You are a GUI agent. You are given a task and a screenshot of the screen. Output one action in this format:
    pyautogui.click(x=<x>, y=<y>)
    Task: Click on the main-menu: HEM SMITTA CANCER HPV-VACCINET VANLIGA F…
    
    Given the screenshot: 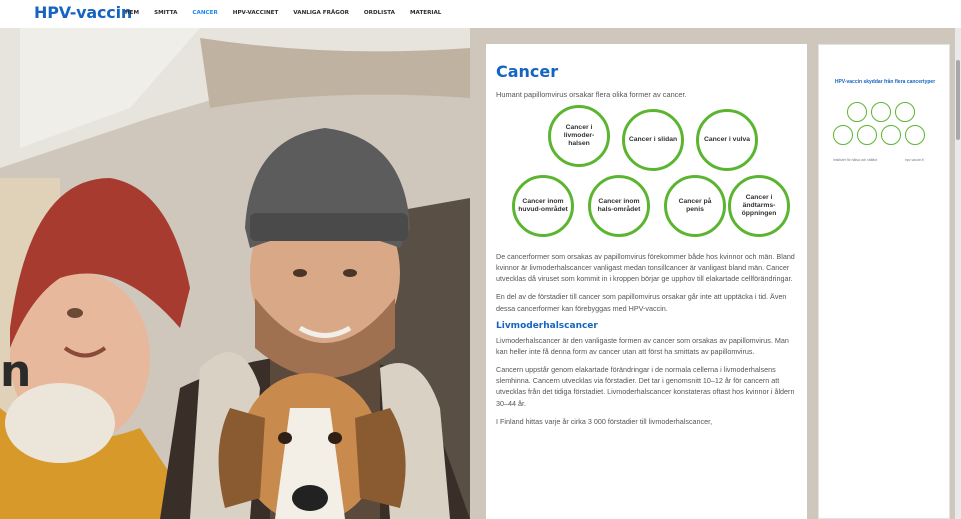 What is the action you would take?
    pyautogui.click(x=283, y=13)
    